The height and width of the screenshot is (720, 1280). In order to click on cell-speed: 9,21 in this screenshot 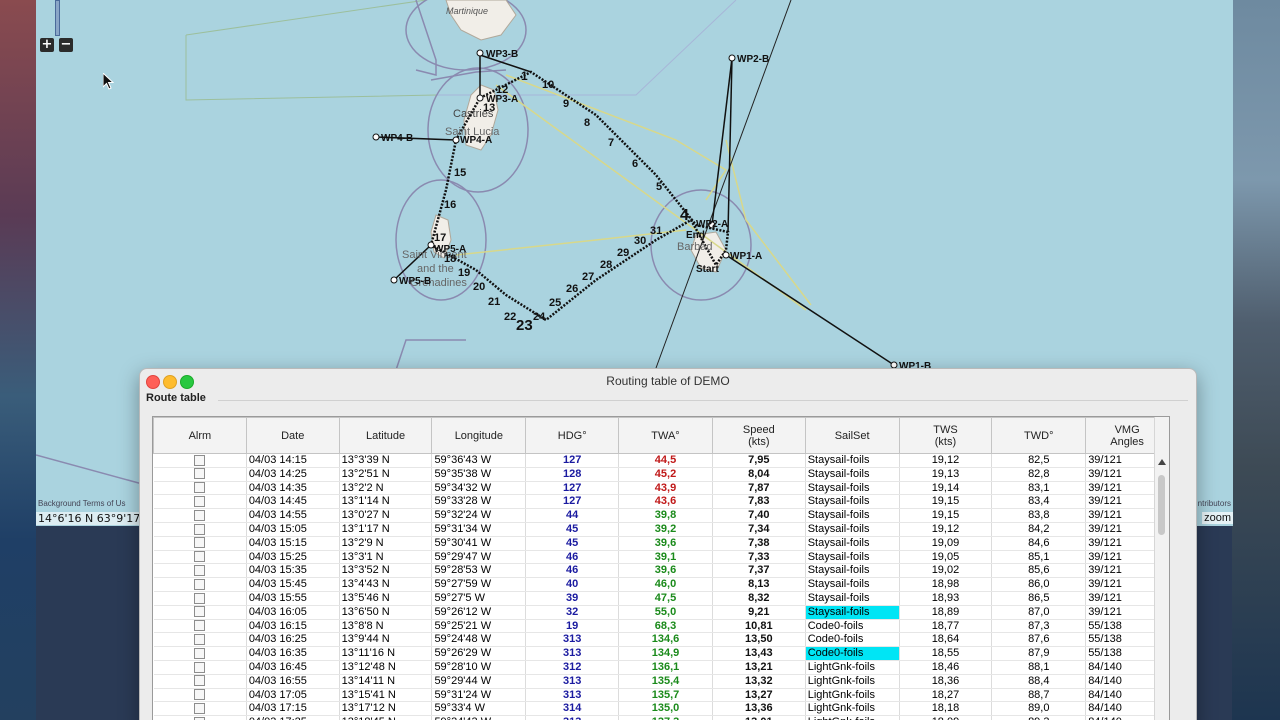, I will do `click(759, 612)`.